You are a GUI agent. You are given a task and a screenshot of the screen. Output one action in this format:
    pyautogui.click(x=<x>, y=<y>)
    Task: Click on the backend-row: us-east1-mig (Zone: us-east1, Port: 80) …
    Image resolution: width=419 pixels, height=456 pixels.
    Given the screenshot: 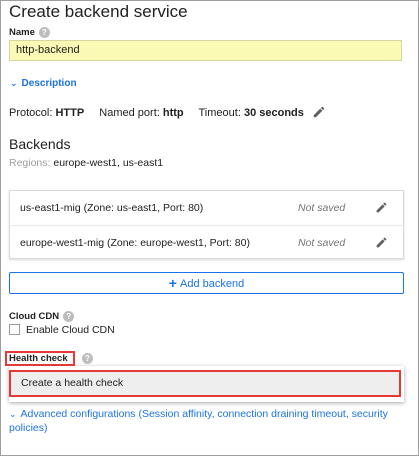 What is the action you would take?
    pyautogui.click(x=206, y=208)
    